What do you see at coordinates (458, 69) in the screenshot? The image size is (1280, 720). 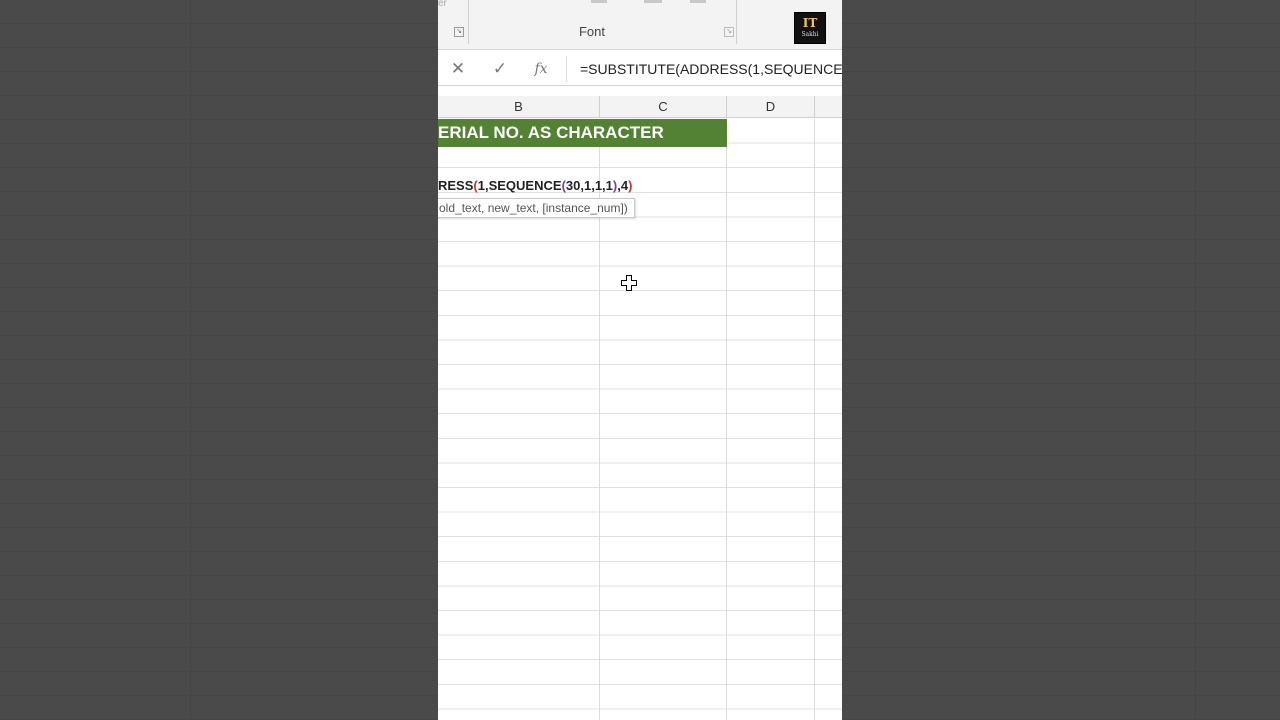 I see `cancel-icon: ✕` at bounding box center [458, 69].